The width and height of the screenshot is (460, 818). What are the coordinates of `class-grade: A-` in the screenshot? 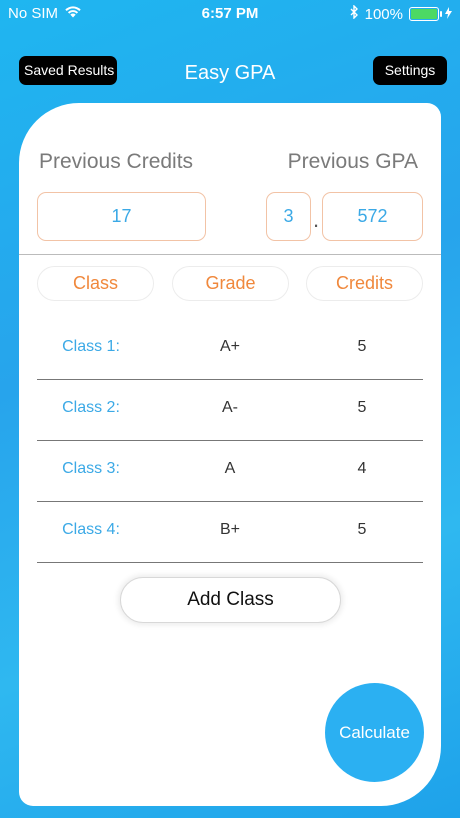 It's located at (230, 408).